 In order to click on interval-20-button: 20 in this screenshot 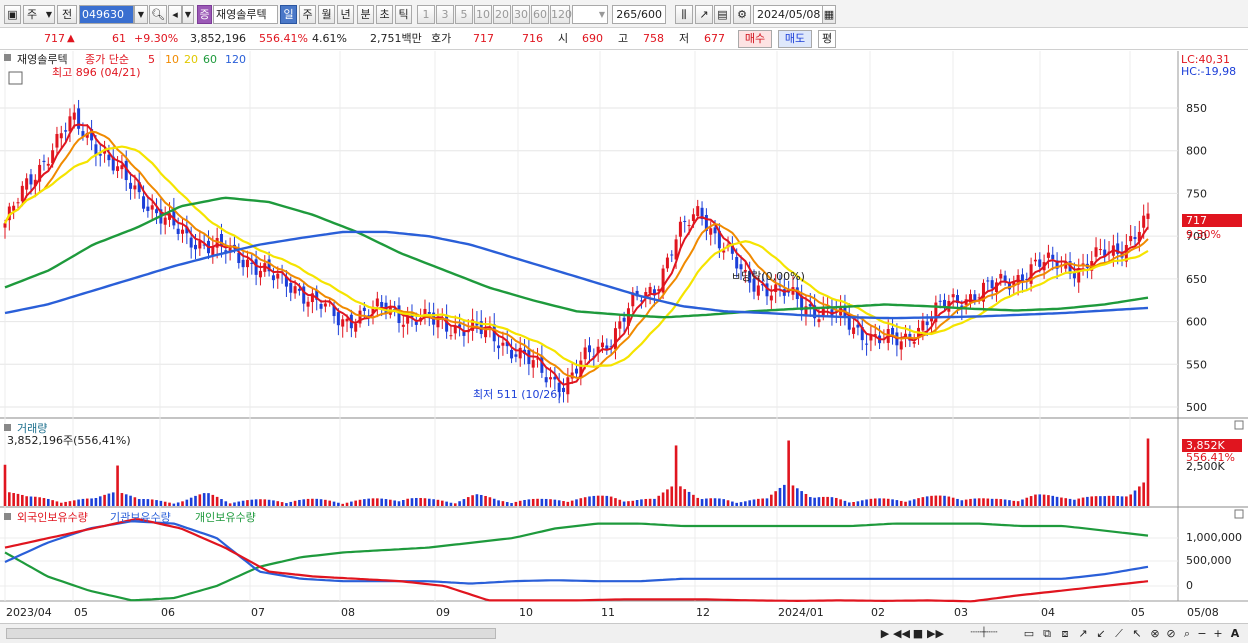, I will do `click(502, 14)`.